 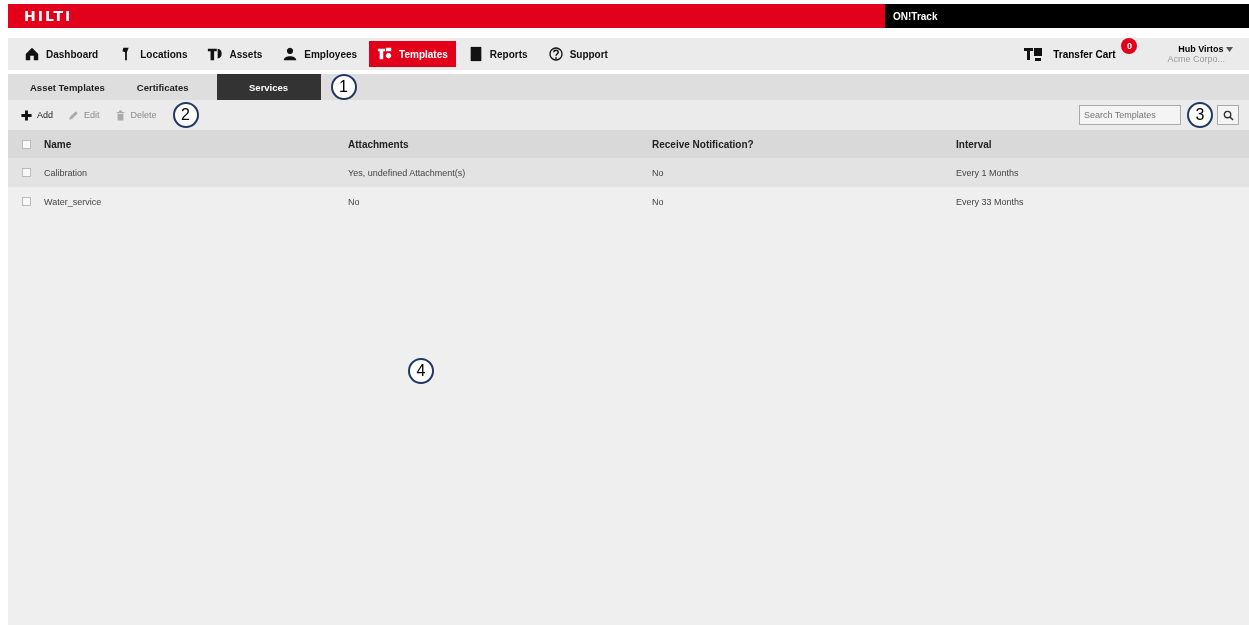 I want to click on sub-tab: Certificates, so click(x=162, y=87).